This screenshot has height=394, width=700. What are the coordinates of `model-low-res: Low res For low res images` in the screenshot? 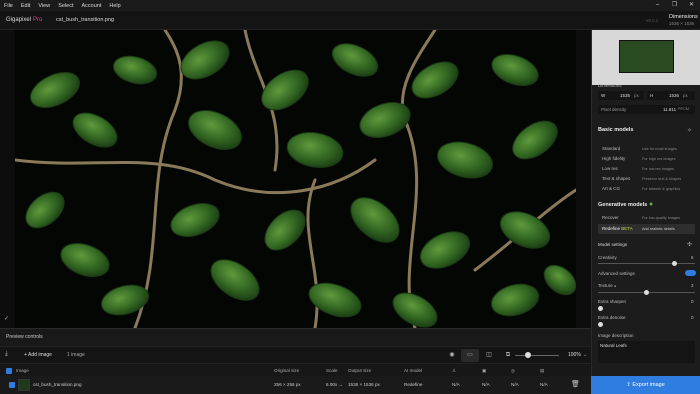 It's located at (646, 169).